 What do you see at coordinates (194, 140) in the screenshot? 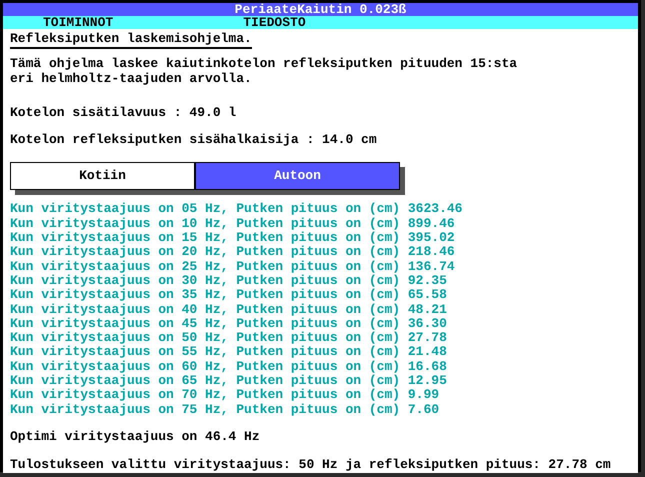
I see `diameter-text: Kotelon refleksiputken sisähalkaisija : 14.0 cm` at bounding box center [194, 140].